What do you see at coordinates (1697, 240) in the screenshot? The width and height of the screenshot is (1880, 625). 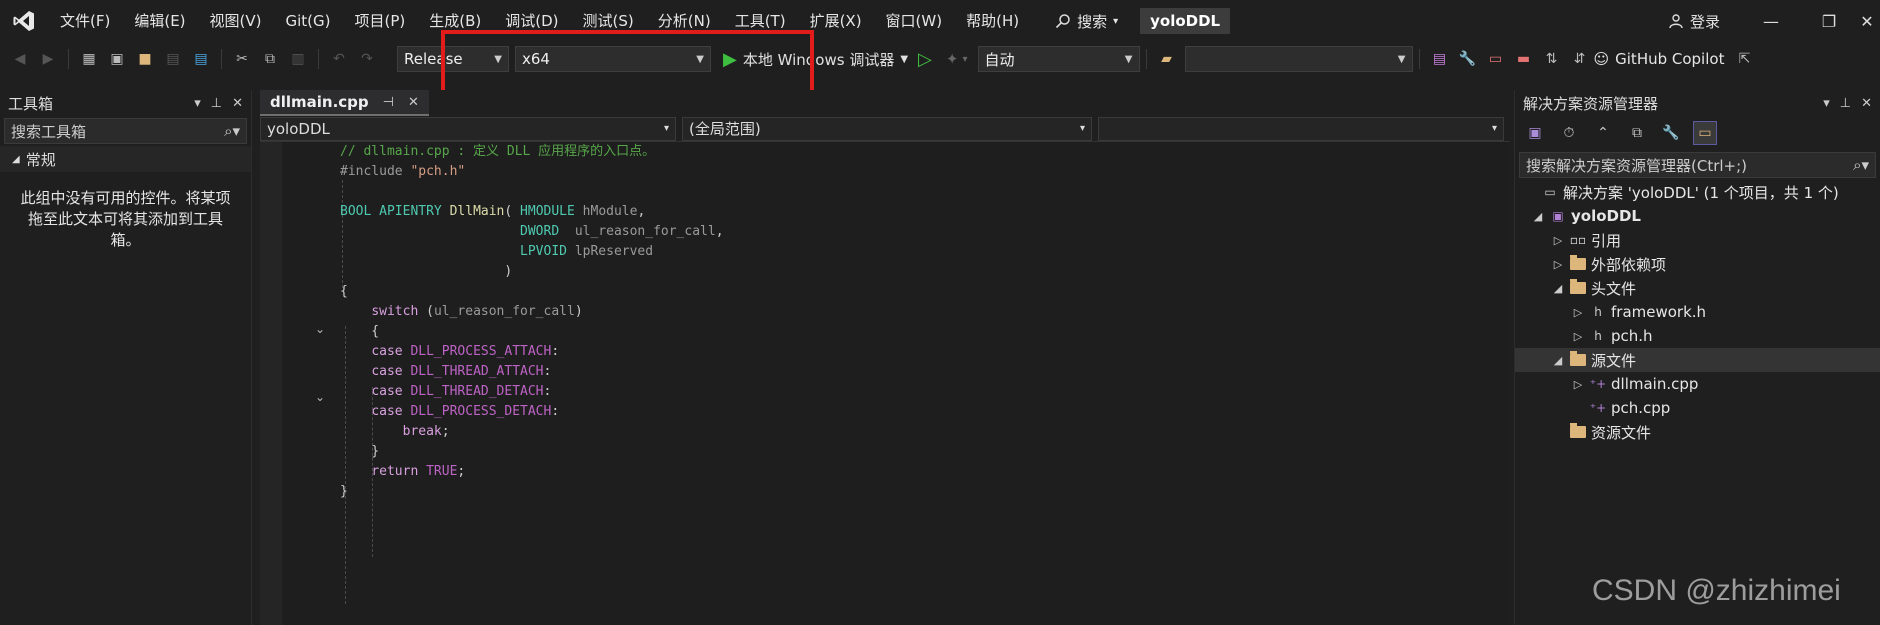 I see `tree-references: ▷ ▫▫ 引用` at bounding box center [1697, 240].